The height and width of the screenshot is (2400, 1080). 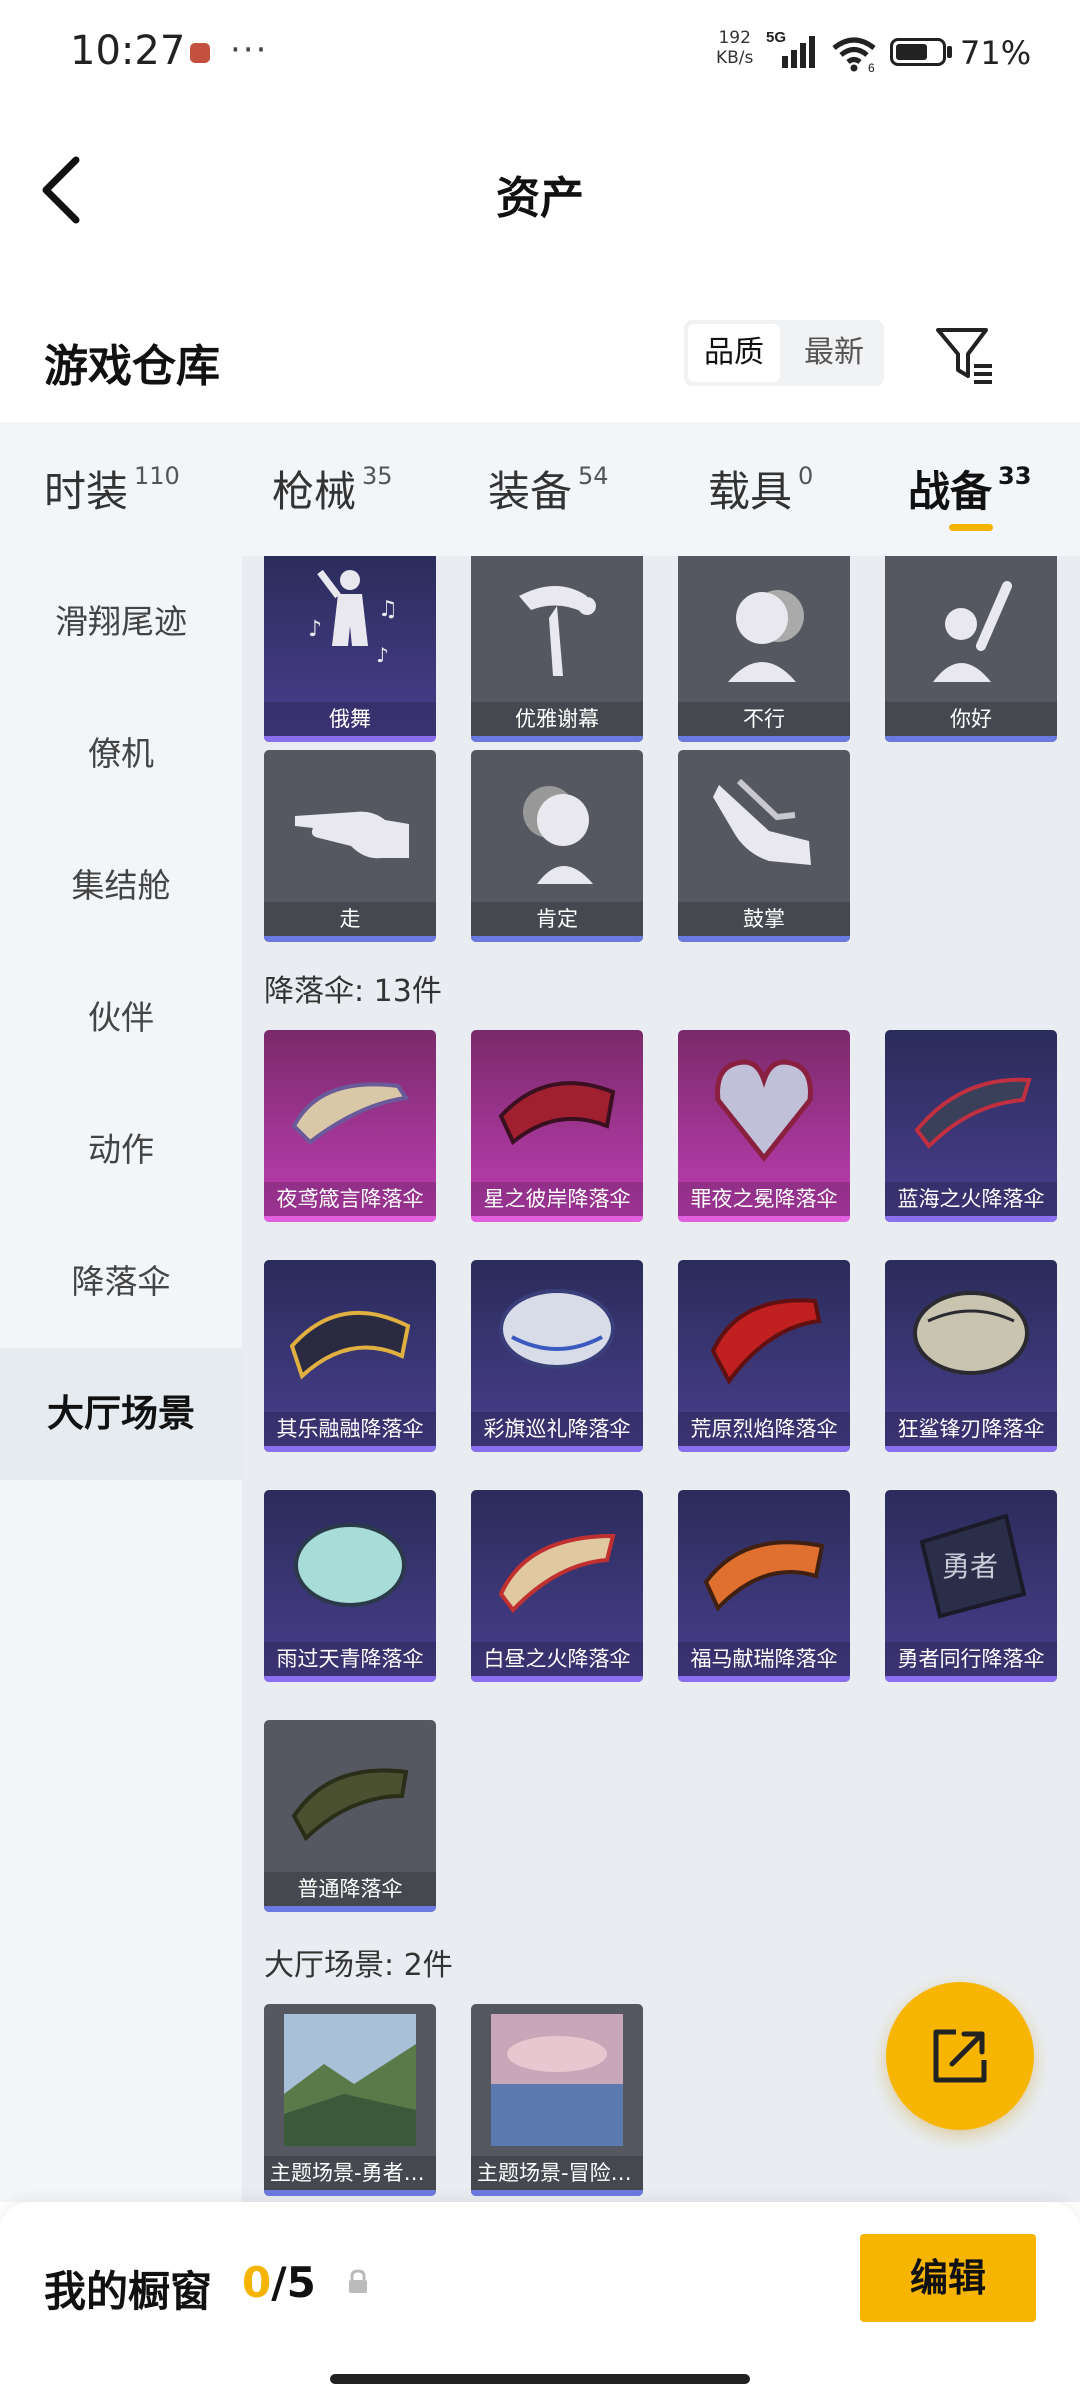 What do you see at coordinates (121, 1414) in the screenshot?
I see `sidebar-item-lobby-scene: 大厅场景` at bounding box center [121, 1414].